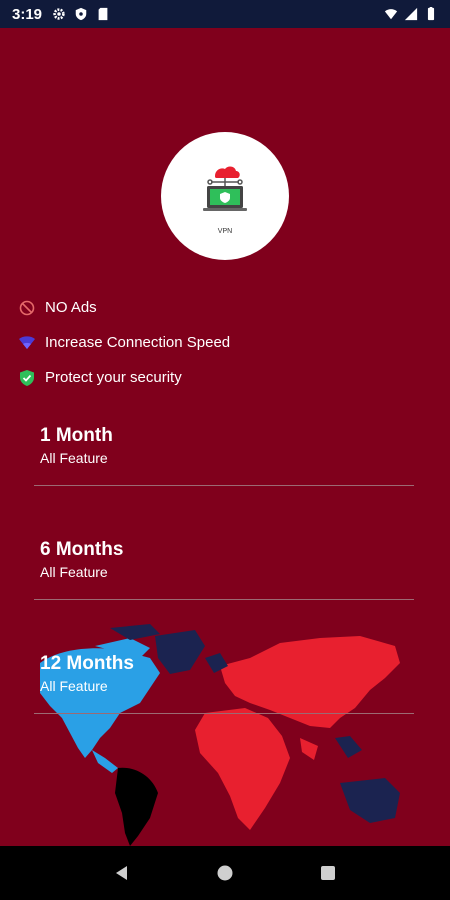  What do you see at coordinates (224, 569) in the screenshot?
I see `plan-6-months: 6 Months All Feature` at bounding box center [224, 569].